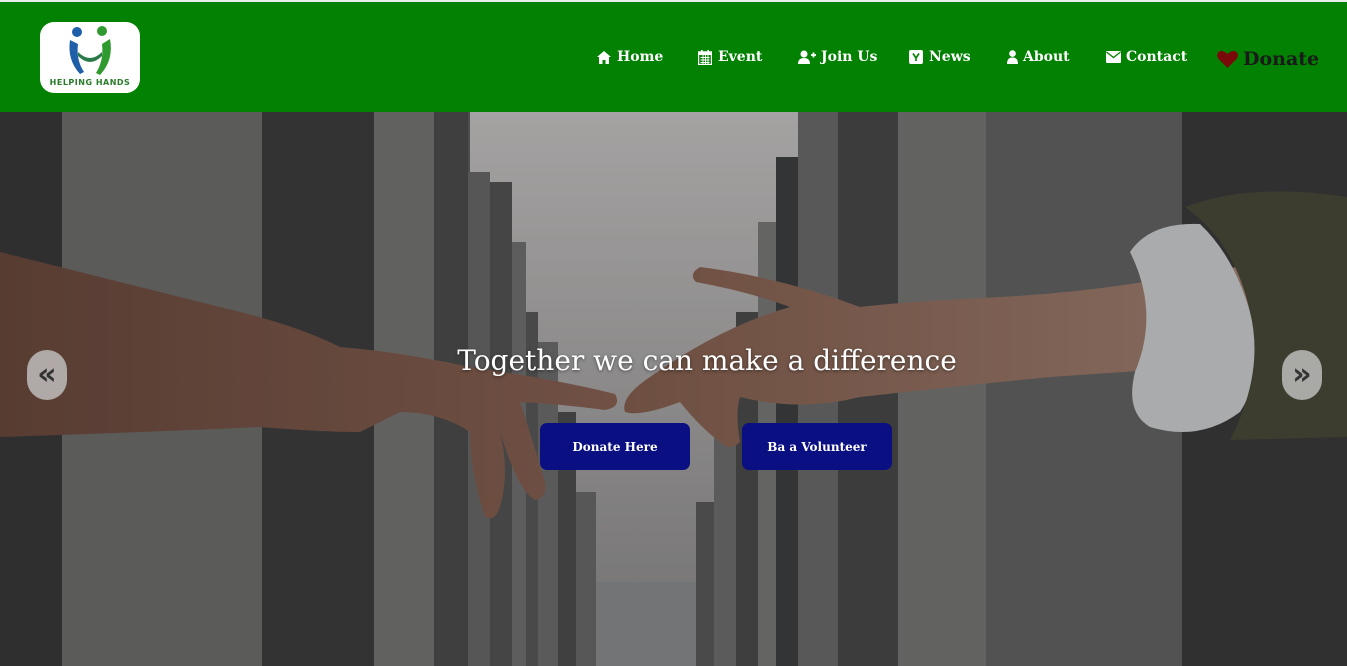 The image size is (1347, 666). Describe the element at coordinates (615, 446) in the screenshot. I see `donate-here-button: Donate Here` at that location.